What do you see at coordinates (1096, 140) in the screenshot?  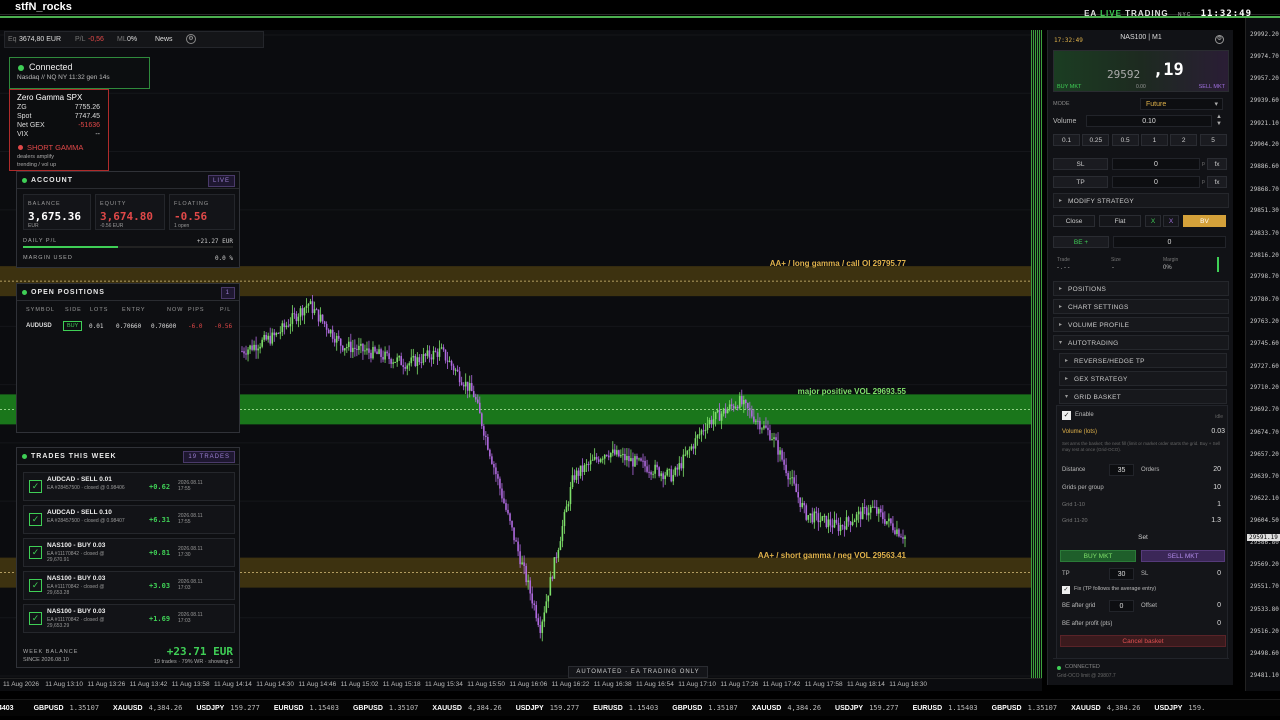 I see `volume-preset-button: 0.25` at bounding box center [1096, 140].